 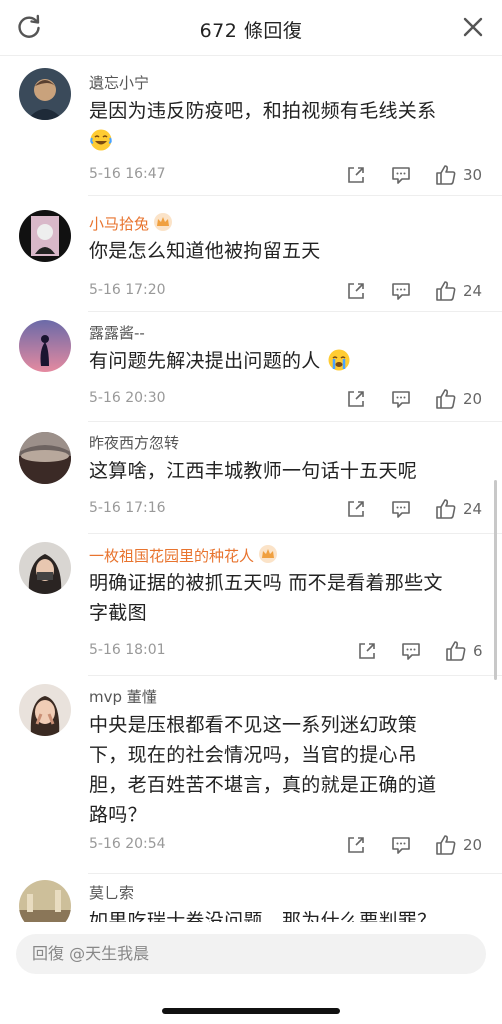 I want to click on comment-text: 有问题先解决提出问题的人, so click(x=281, y=363).